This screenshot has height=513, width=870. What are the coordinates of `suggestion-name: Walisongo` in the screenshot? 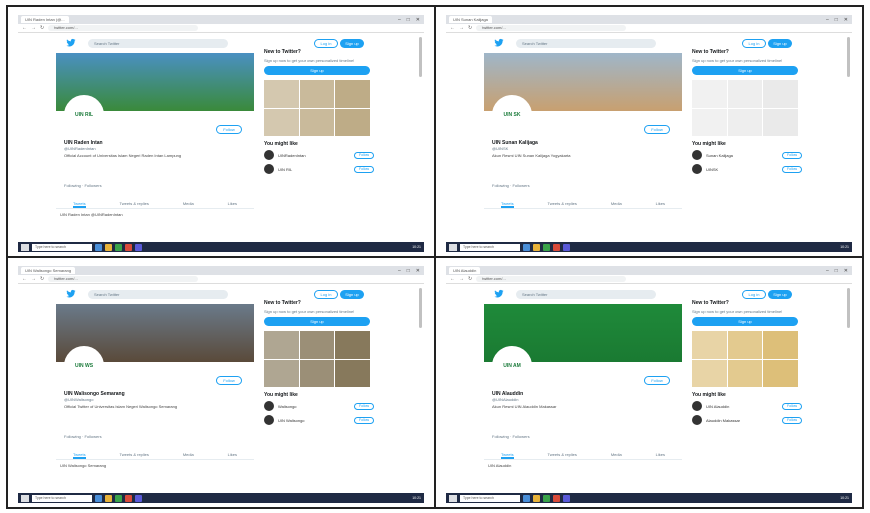 It's located at (314, 406).